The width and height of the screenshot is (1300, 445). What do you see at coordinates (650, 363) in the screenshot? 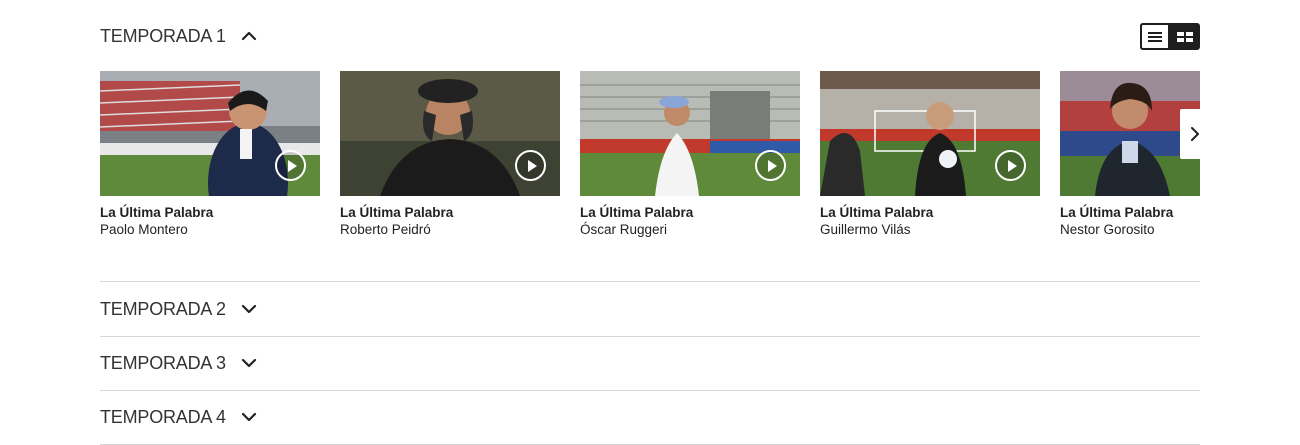
I see `season-3-header: TEMPORADA 3` at bounding box center [650, 363].